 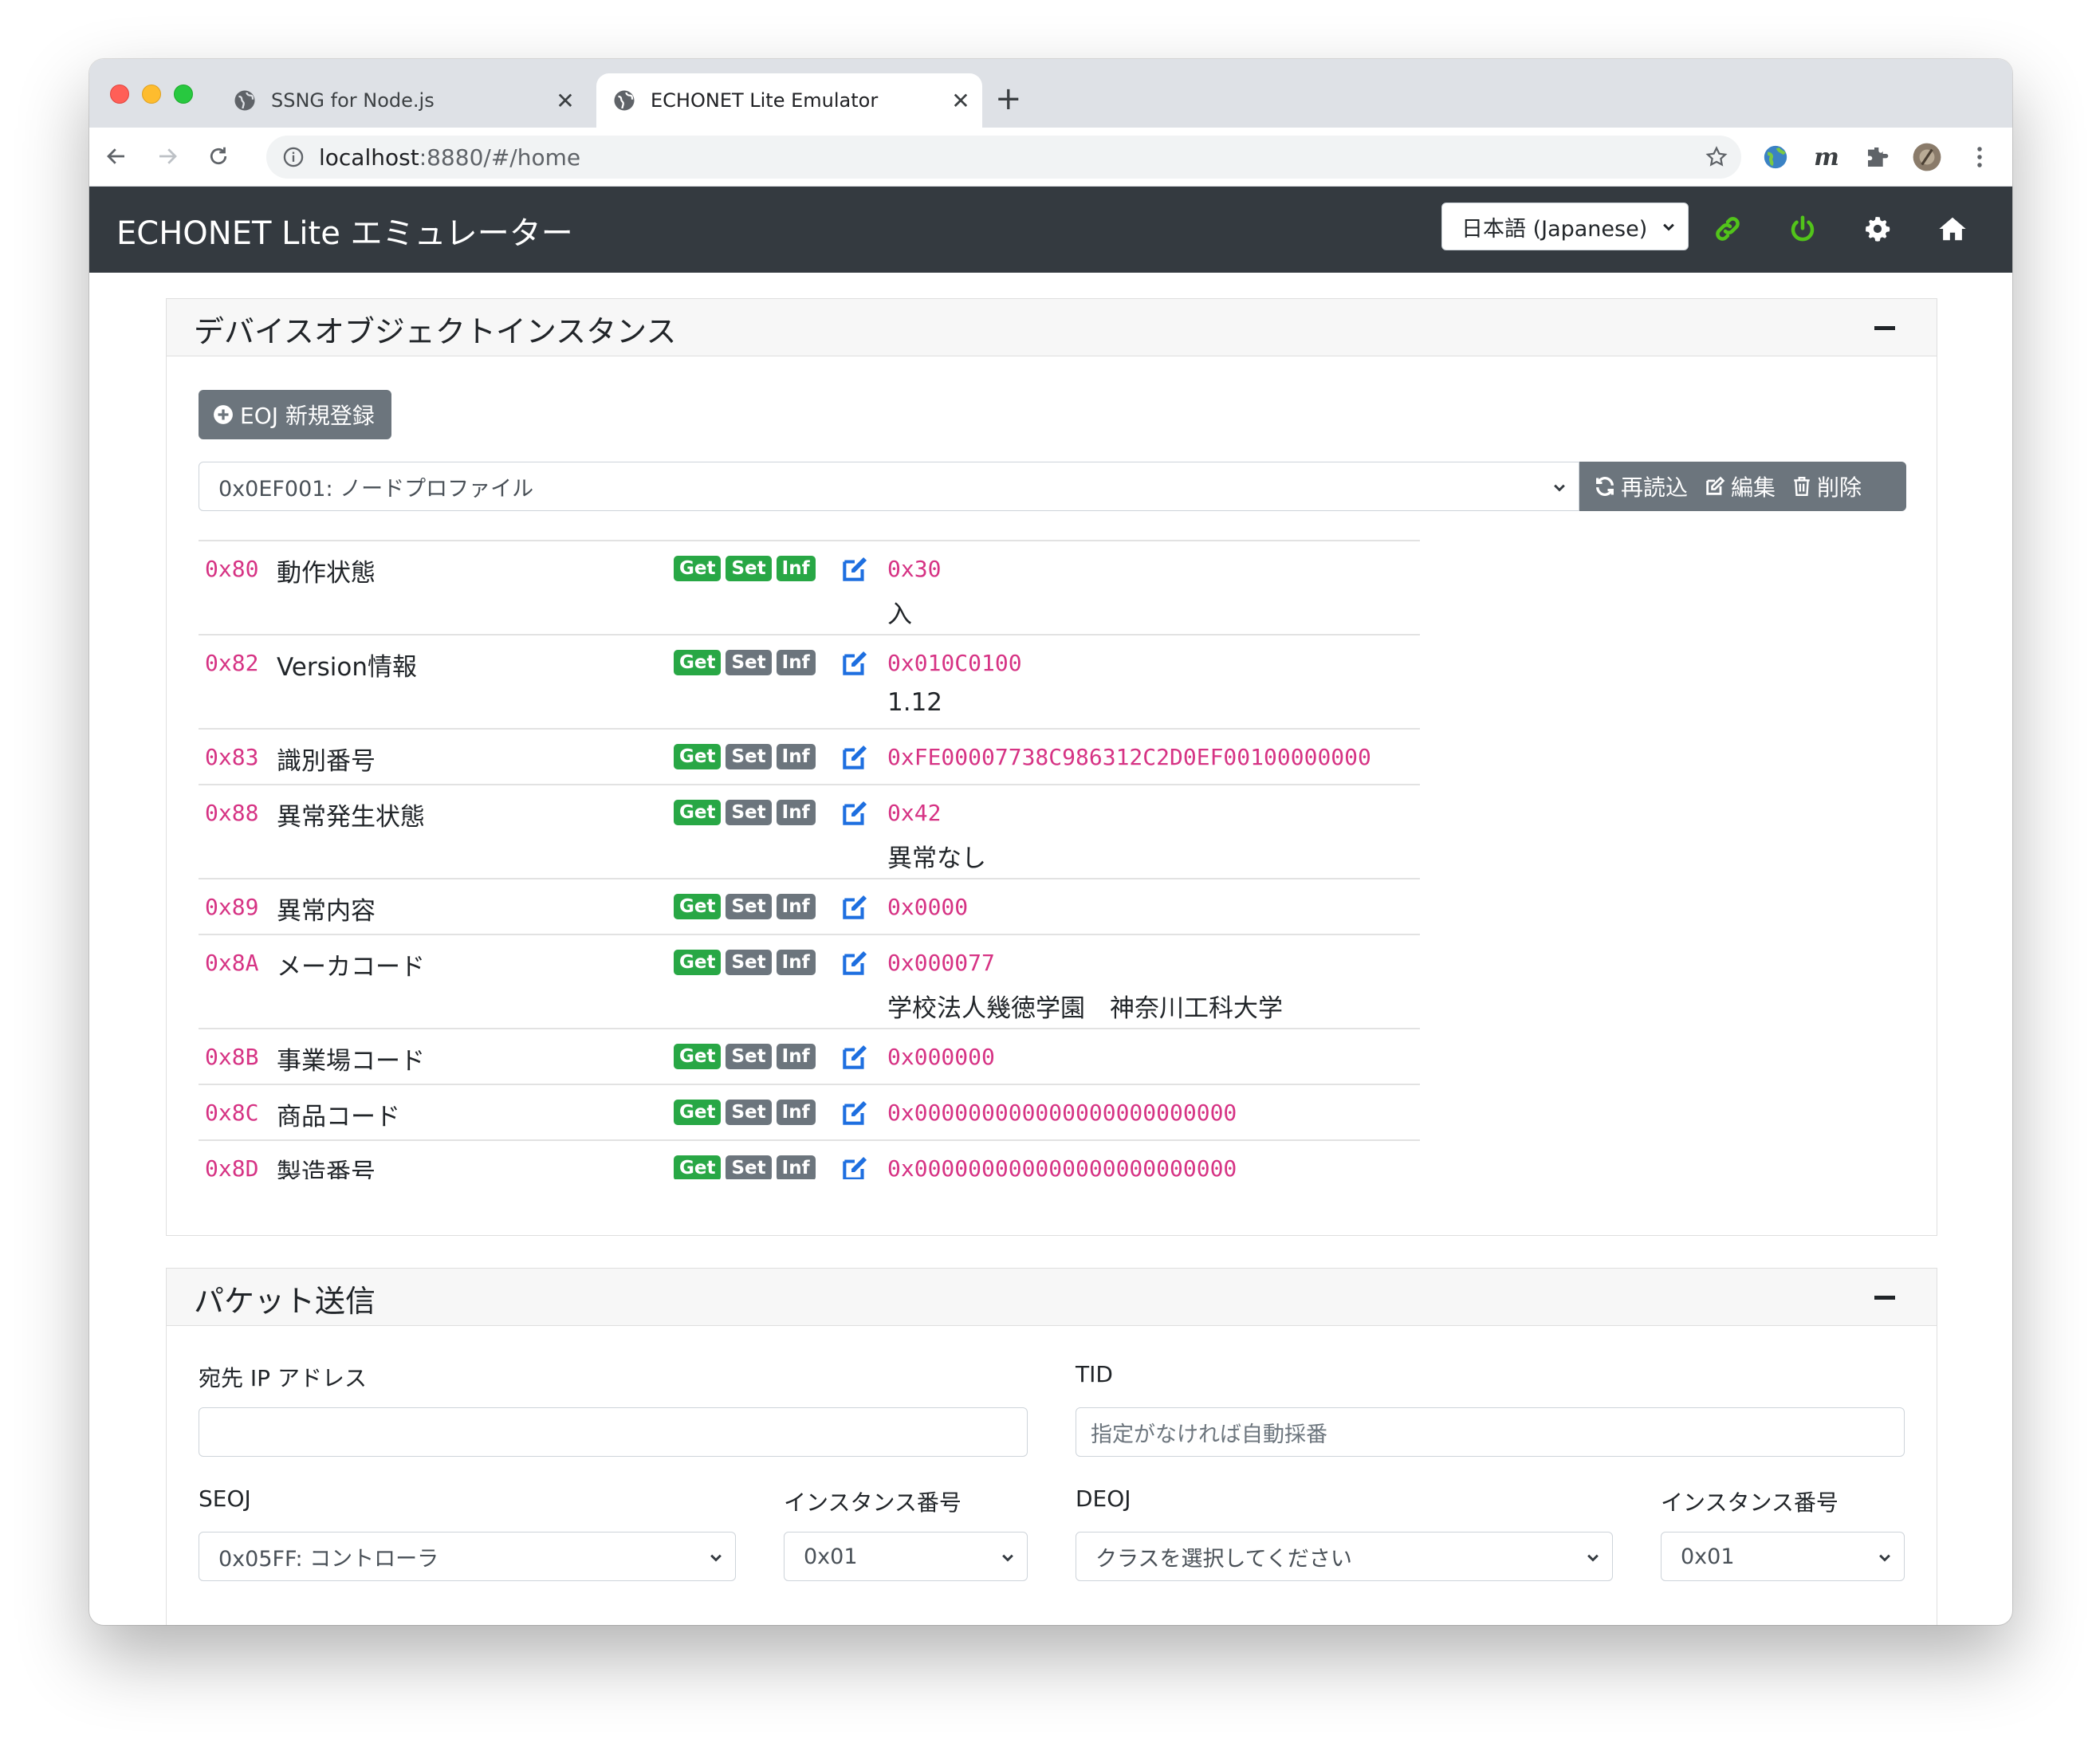 What do you see at coordinates (1052, 1297) in the screenshot?
I see `packet-card-header: パケット送信` at bounding box center [1052, 1297].